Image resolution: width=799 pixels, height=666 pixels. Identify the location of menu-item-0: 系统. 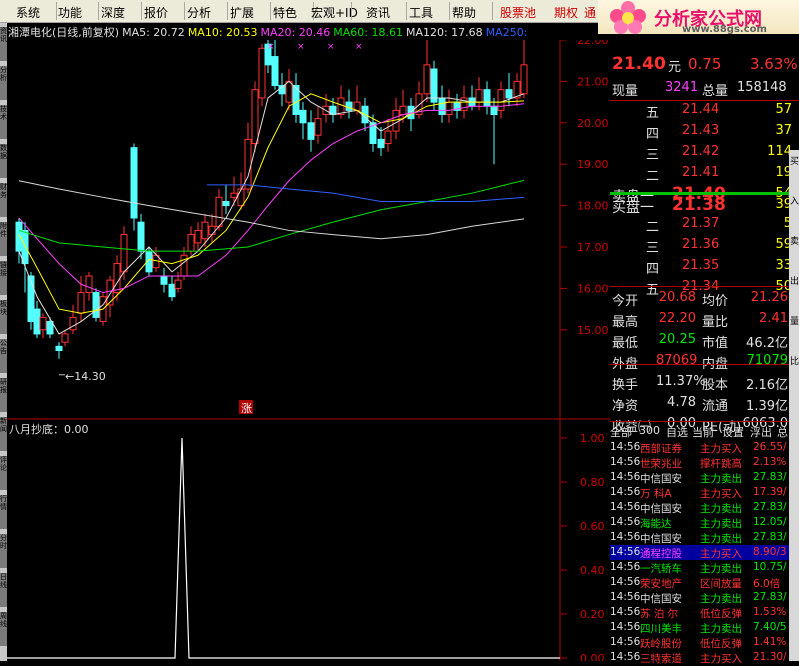
(28, 12).